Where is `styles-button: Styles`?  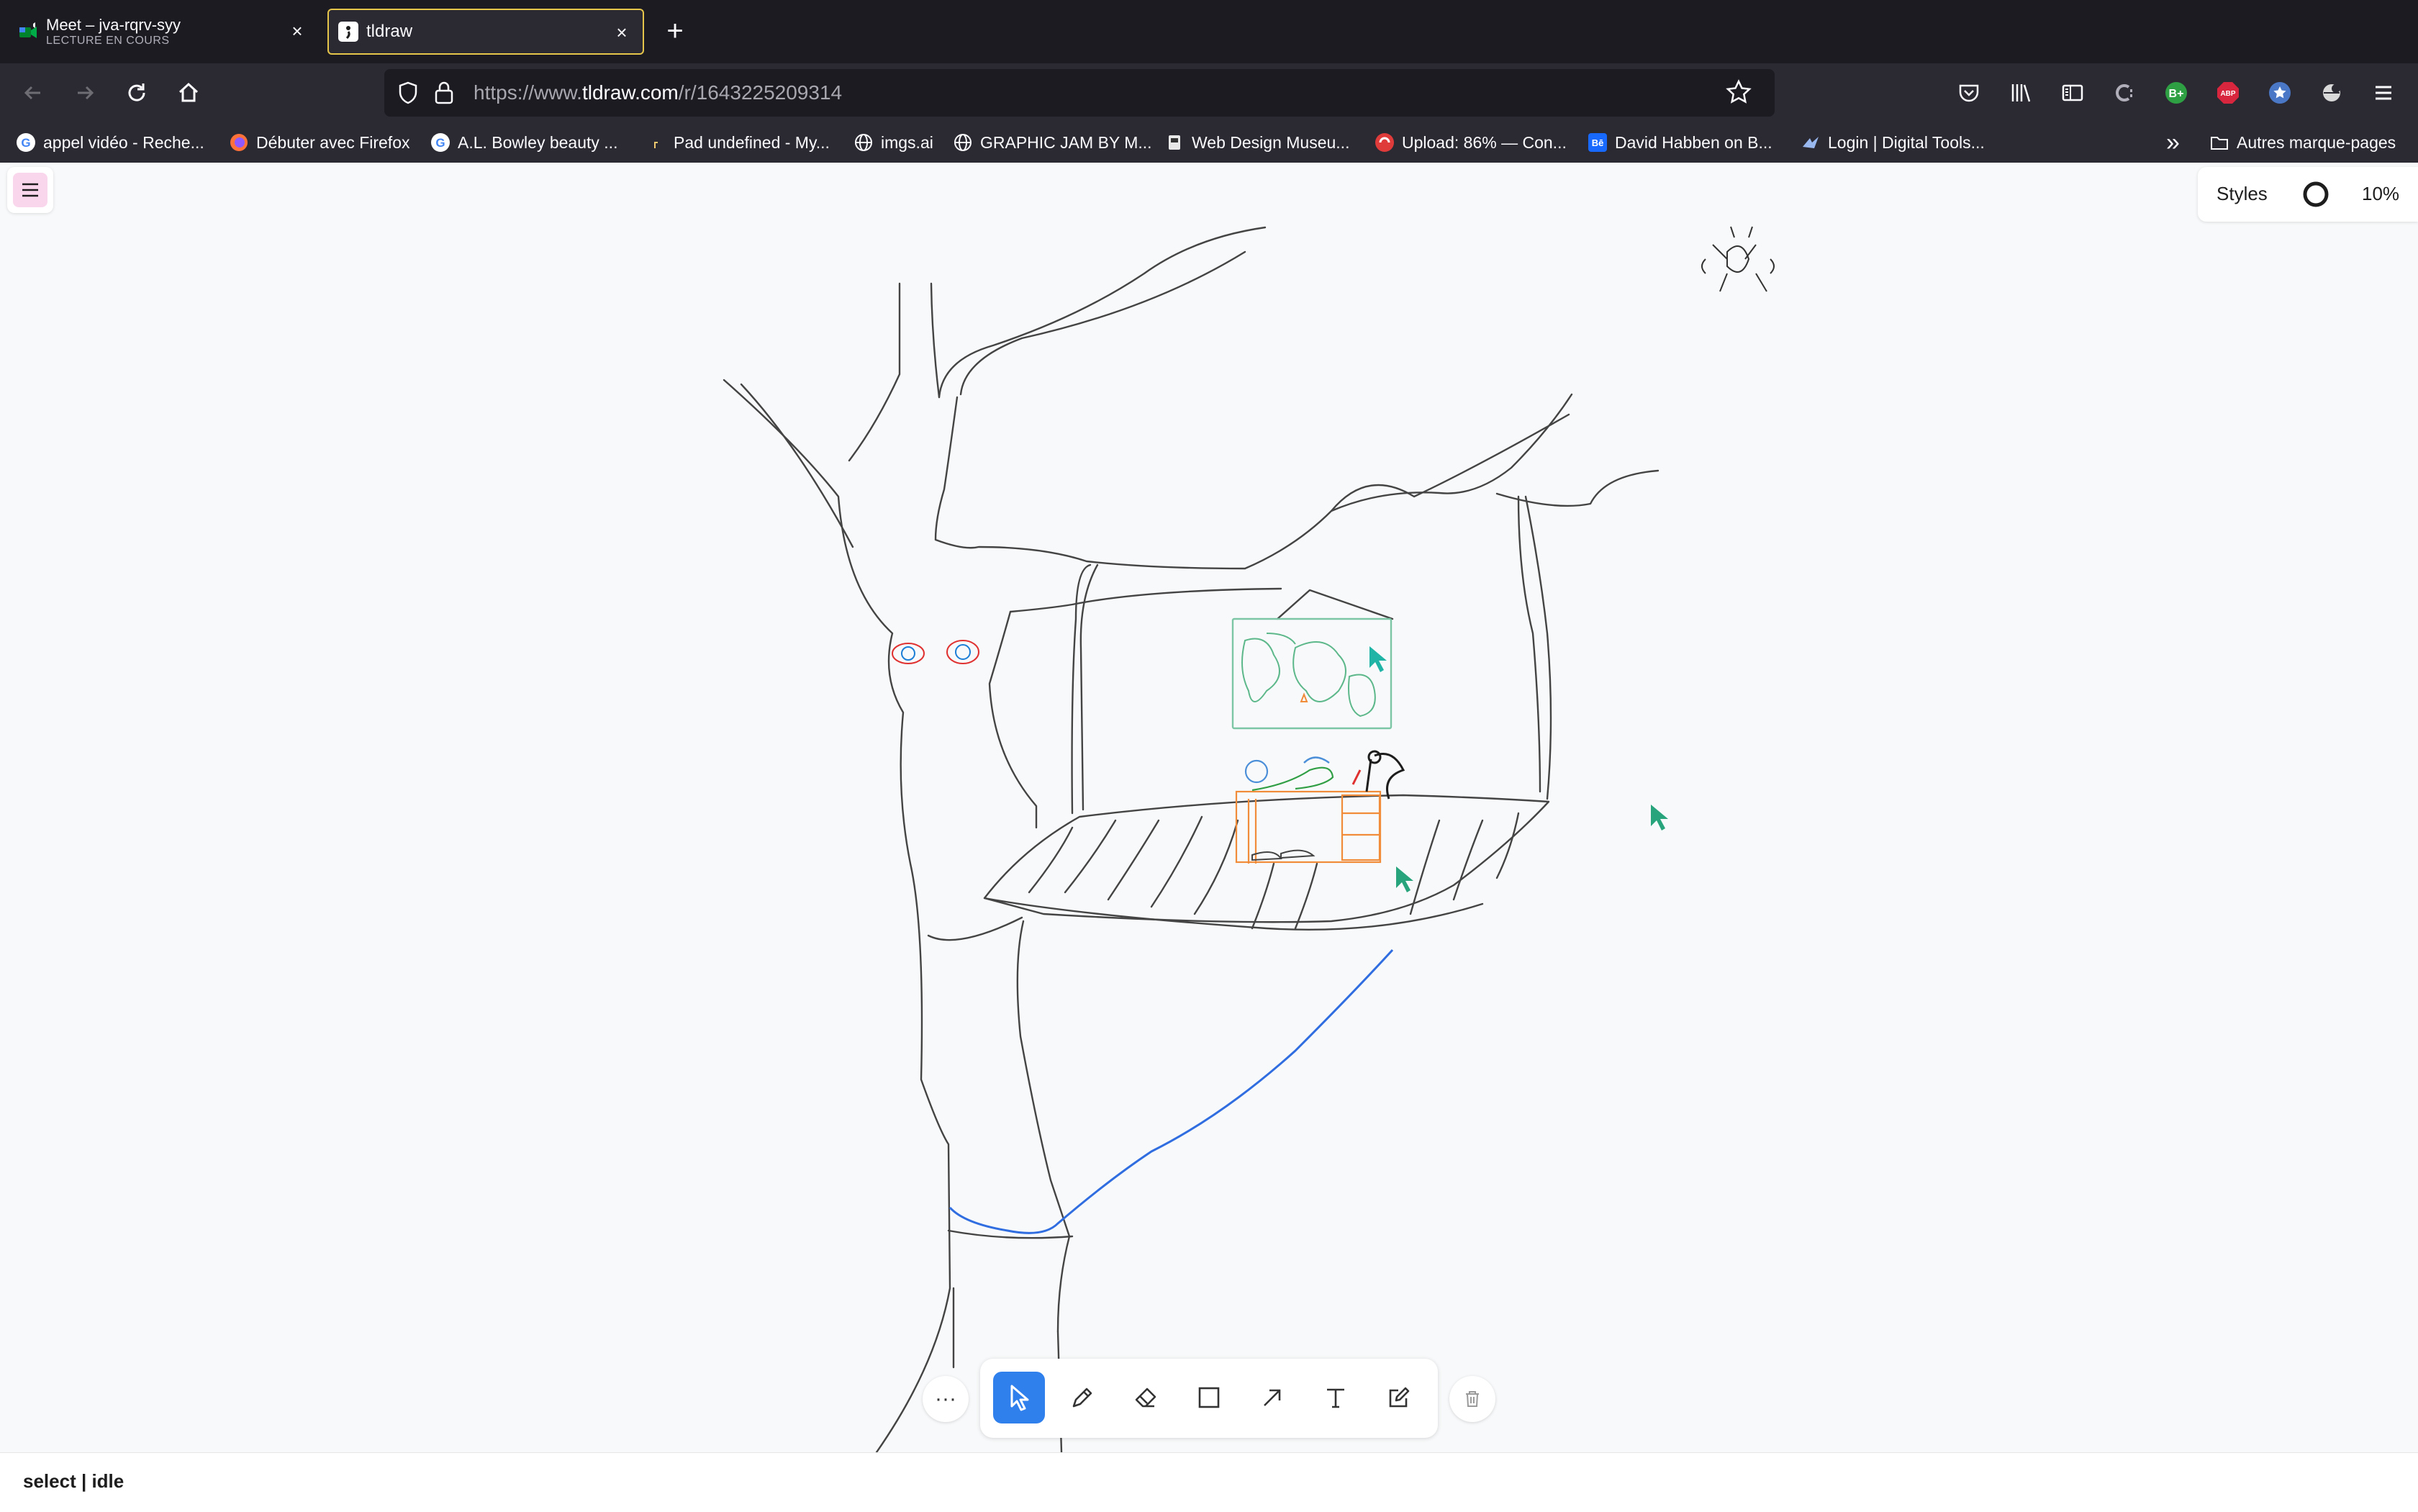
styles-button: Styles is located at coordinates (2242, 194).